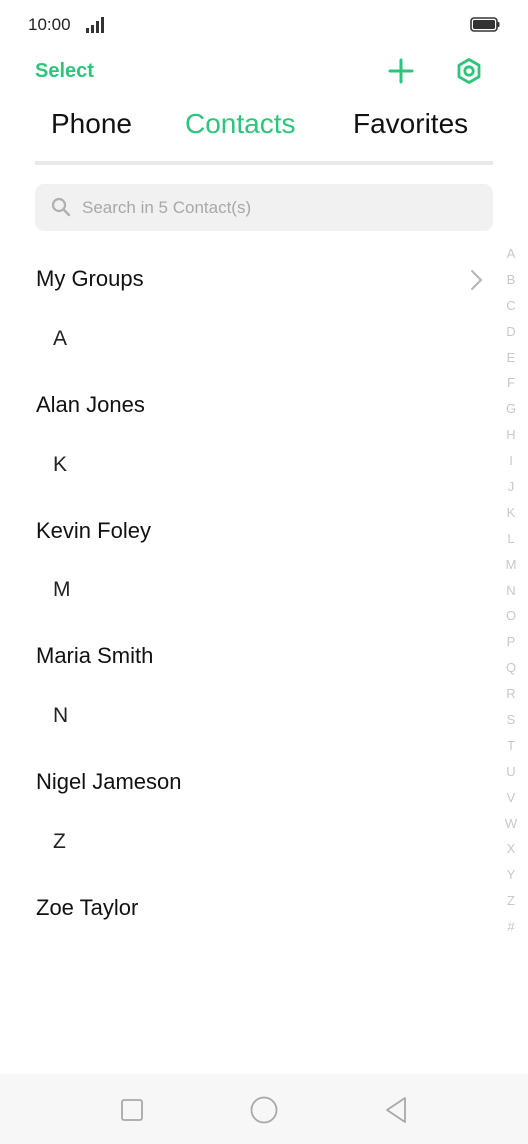 This screenshot has width=528, height=1144. Describe the element at coordinates (511, 311) in the screenshot. I see `alphabet-index-letter: C` at that location.